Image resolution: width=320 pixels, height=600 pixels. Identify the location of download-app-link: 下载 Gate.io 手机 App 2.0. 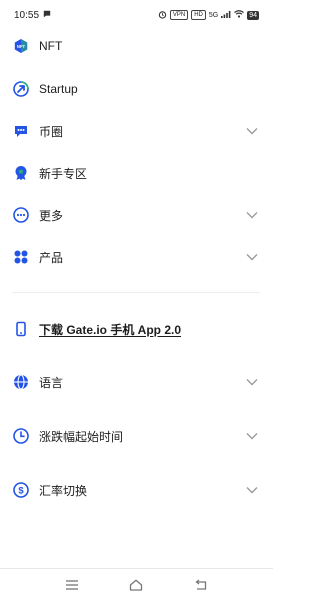
(136, 329).